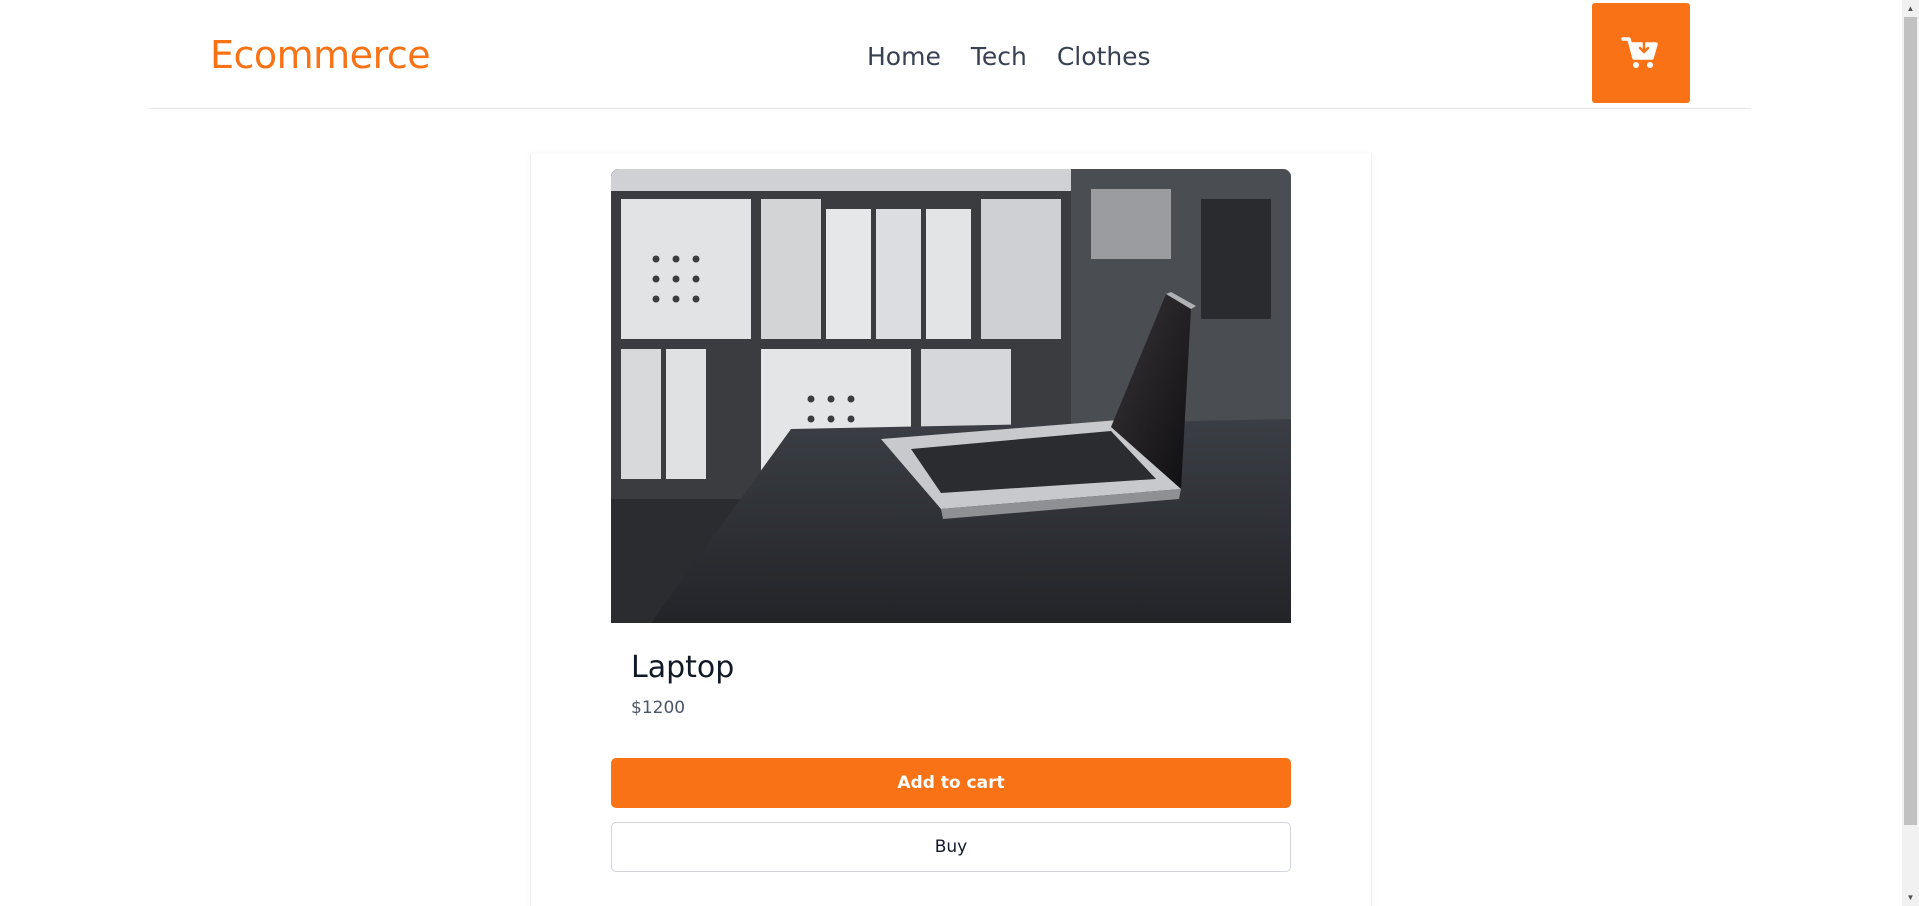 Image resolution: width=1919 pixels, height=906 pixels. I want to click on main-nav: Home Tech Clothes, so click(1009, 57).